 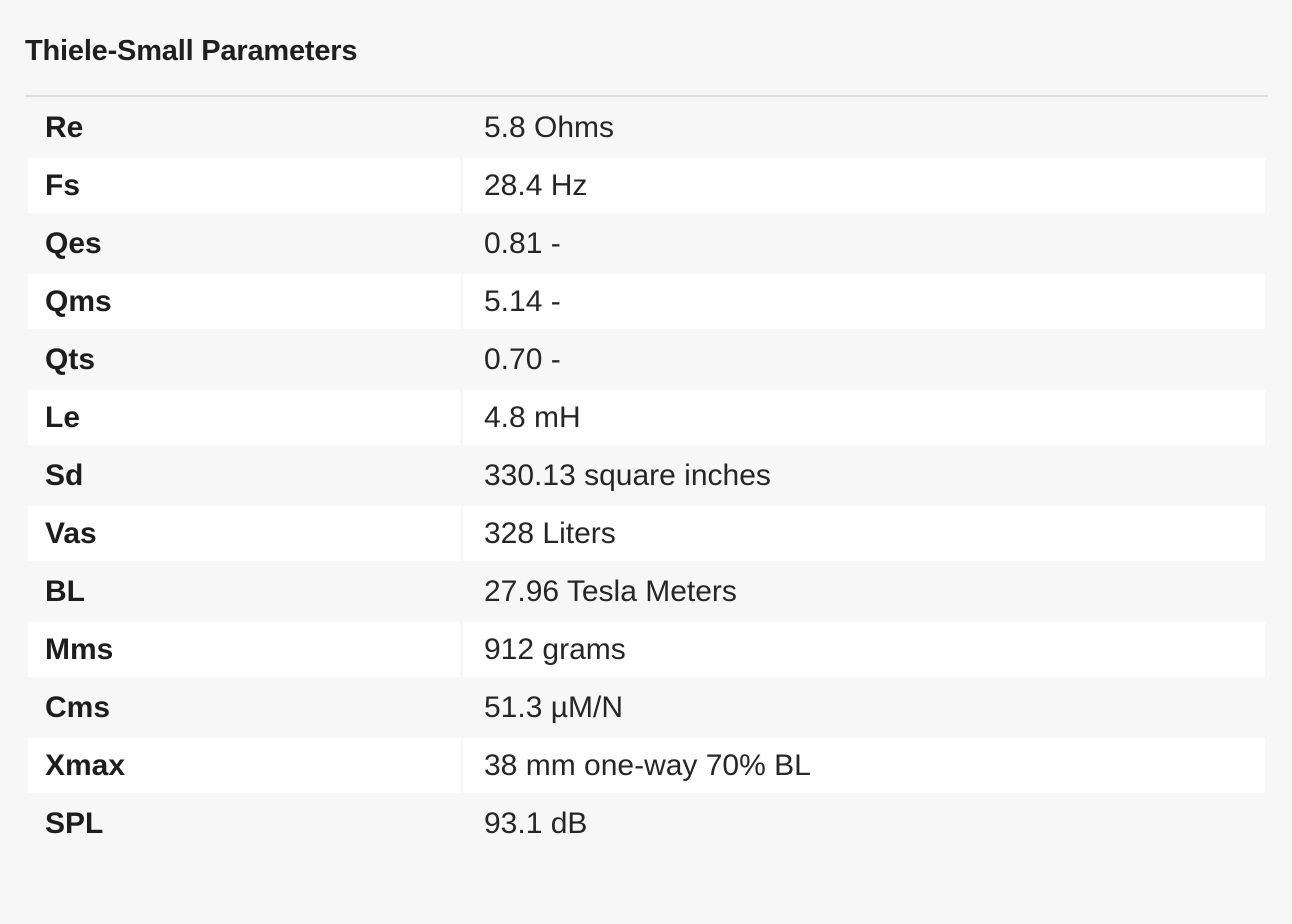 What do you see at coordinates (244, 591) in the screenshot?
I see `parameter-name: BL` at bounding box center [244, 591].